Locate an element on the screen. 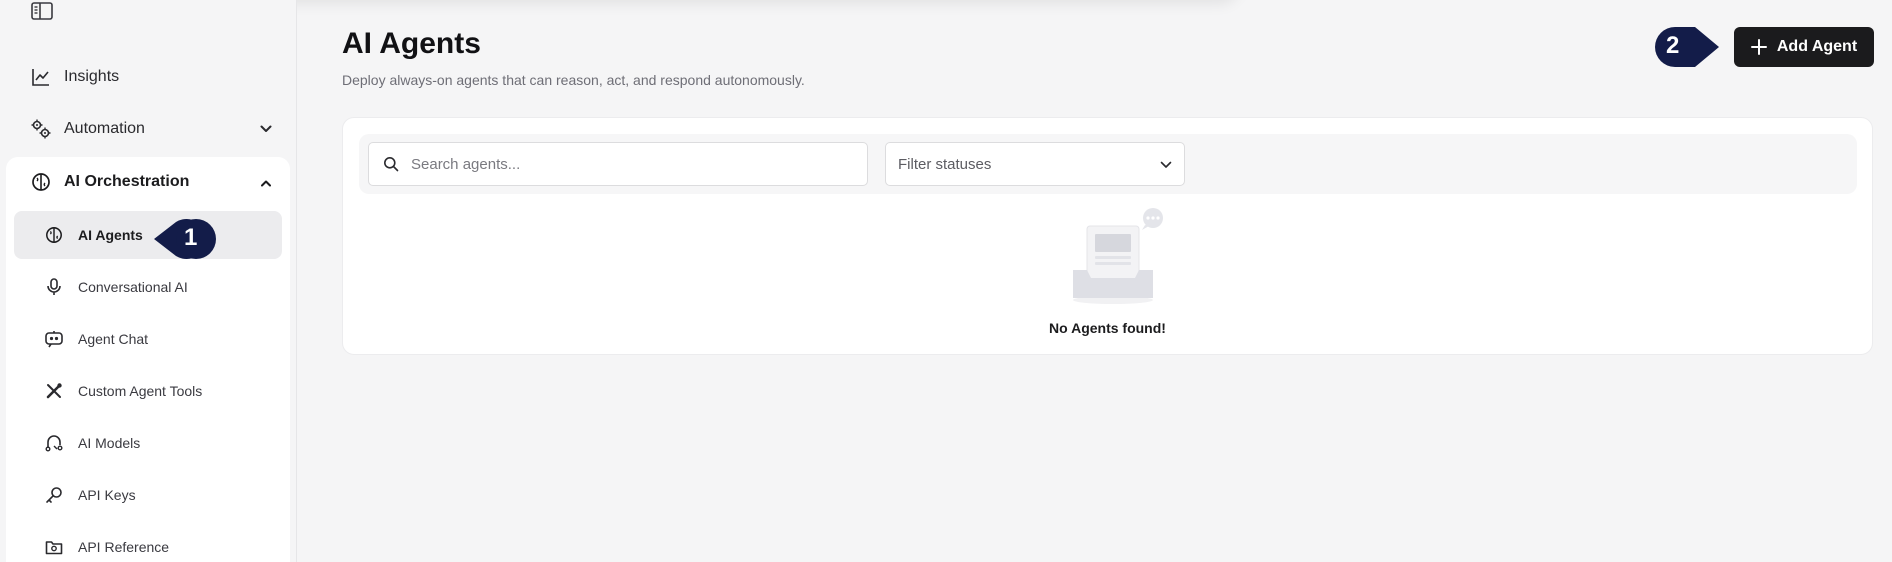  sidebar-item-label: API Reference is located at coordinates (124, 547).